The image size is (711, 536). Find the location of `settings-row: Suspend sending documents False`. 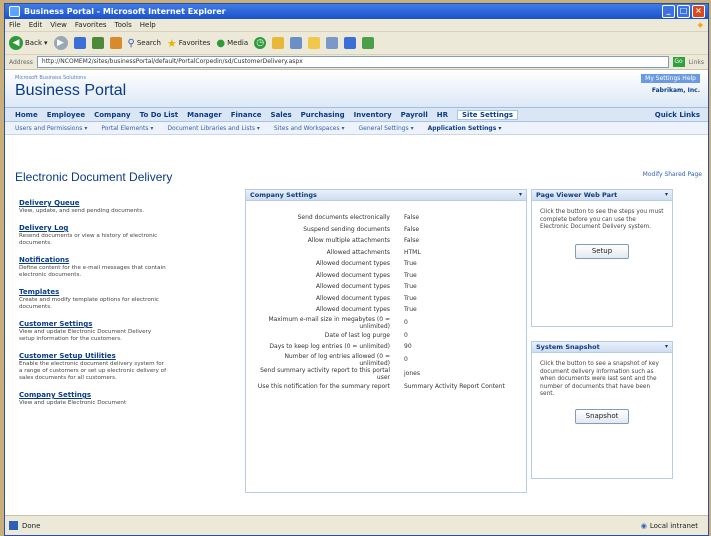

settings-row: Suspend sending documents False is located at coordinates (378, 230).